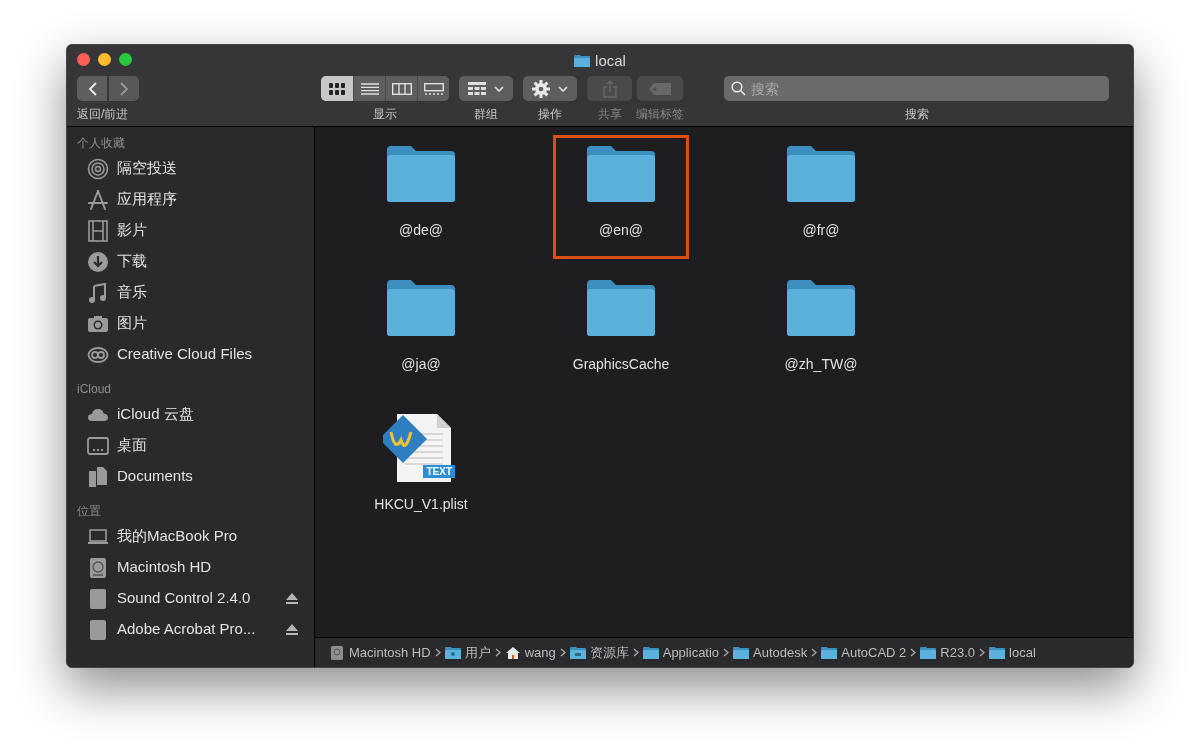 The width and height of the screenshot is (1200, 756). Describe the element at coordinates (916, 88) in the screenshot. I see `search-field: 搜索` at that location.